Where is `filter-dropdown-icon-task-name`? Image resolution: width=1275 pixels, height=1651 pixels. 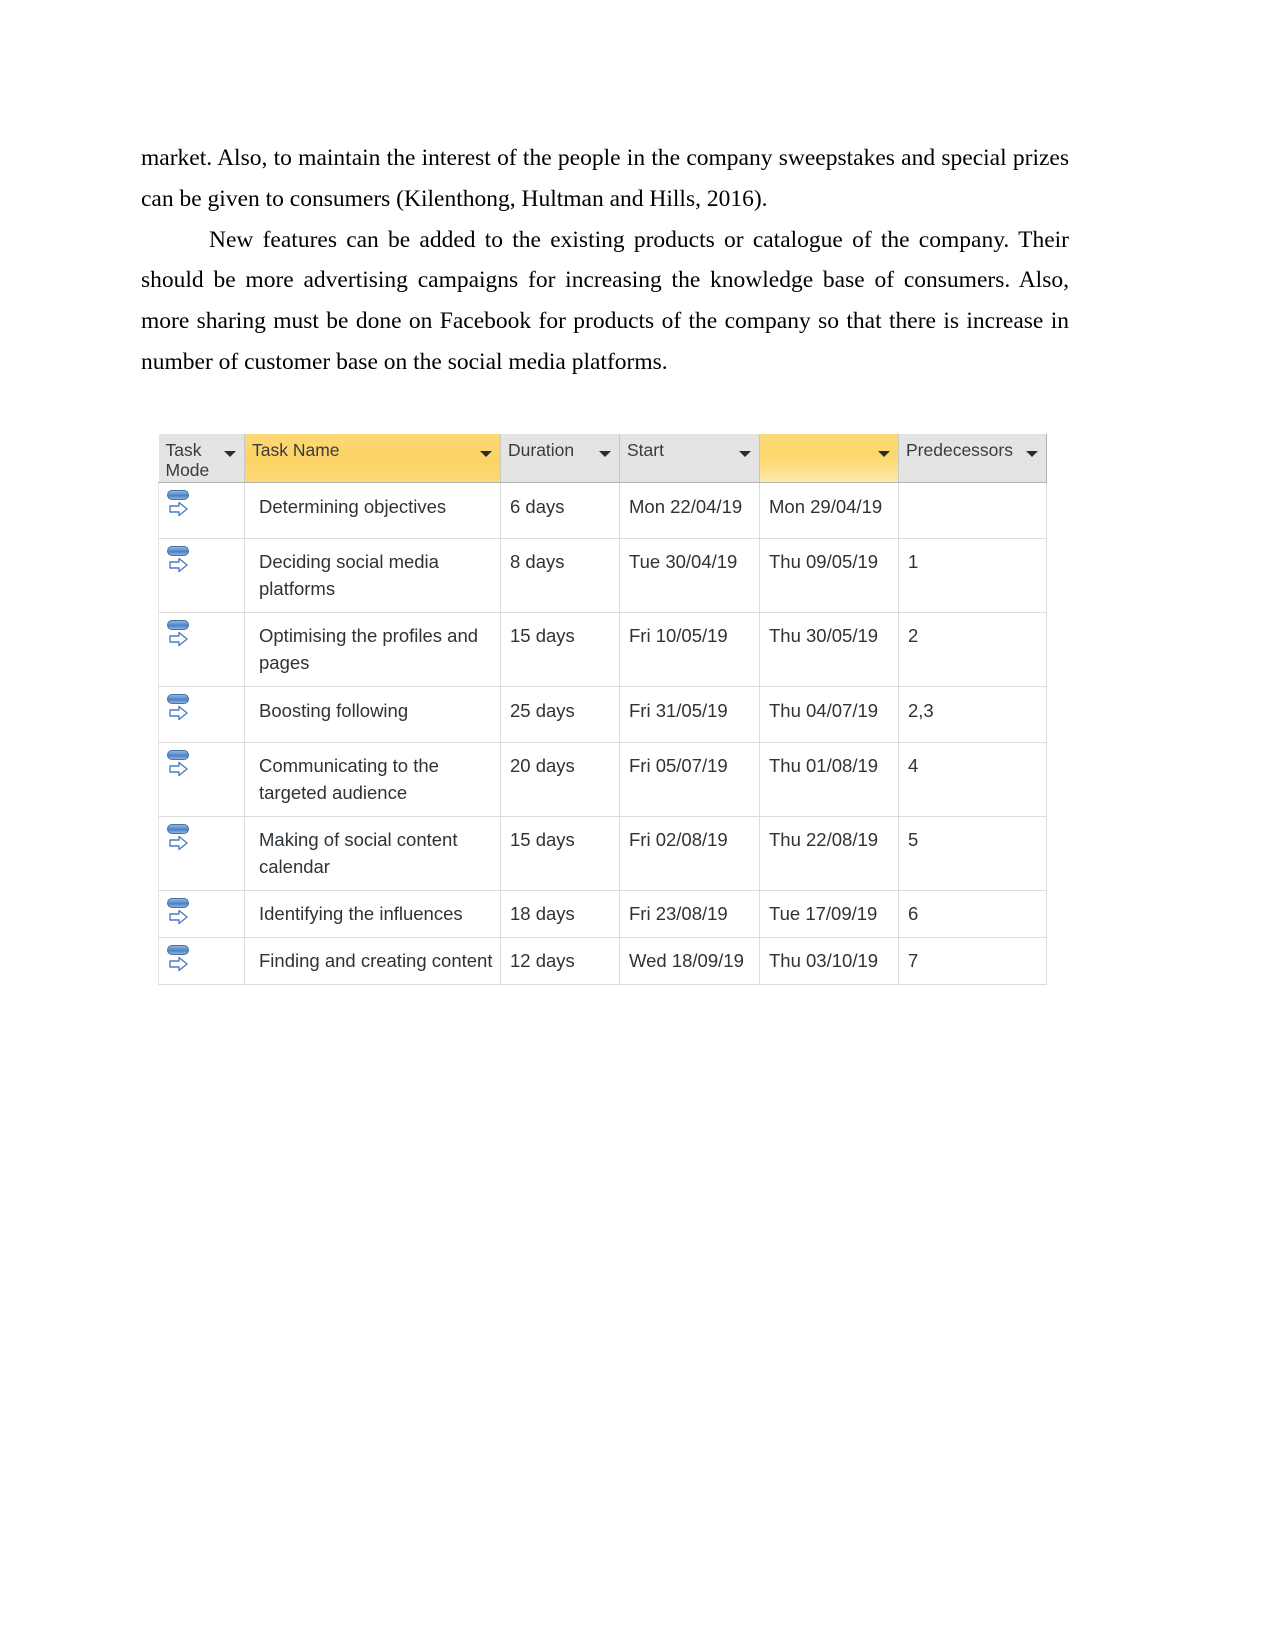 filter-dropdown-icon-task-name is located at coordinates (486, 454).